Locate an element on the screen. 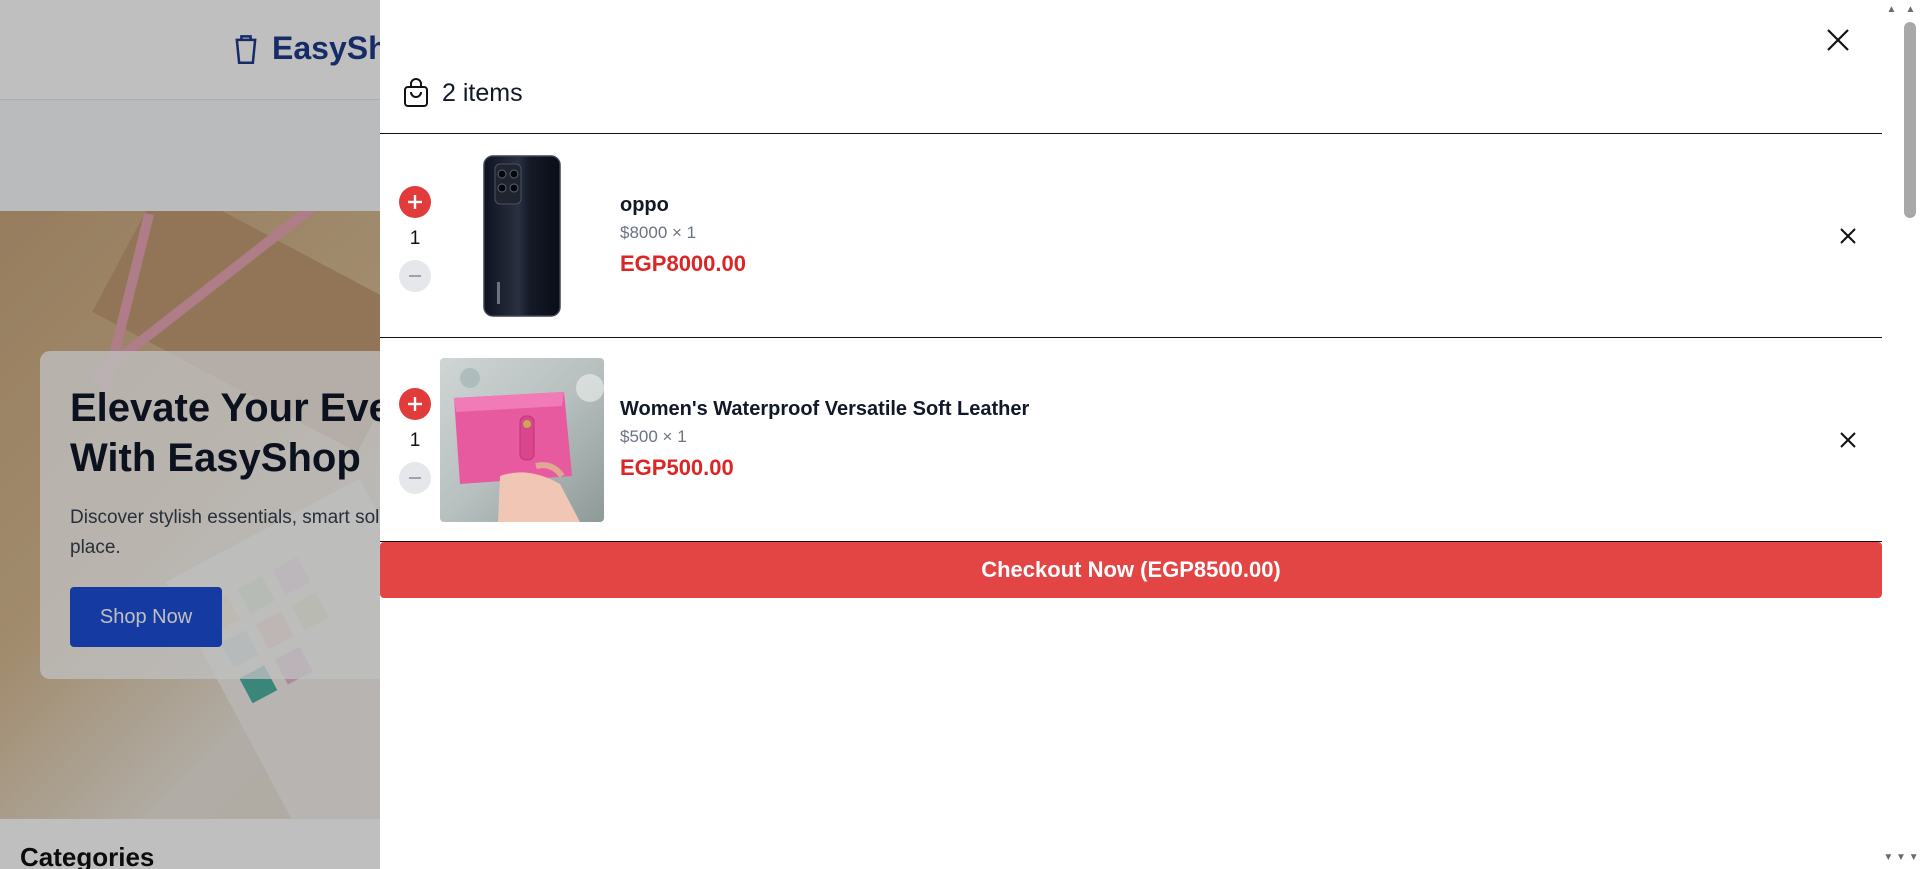 This screenshot has height=869, width=1920. product-line-total: EGP8000.00 is located at coordinates (683, 263).